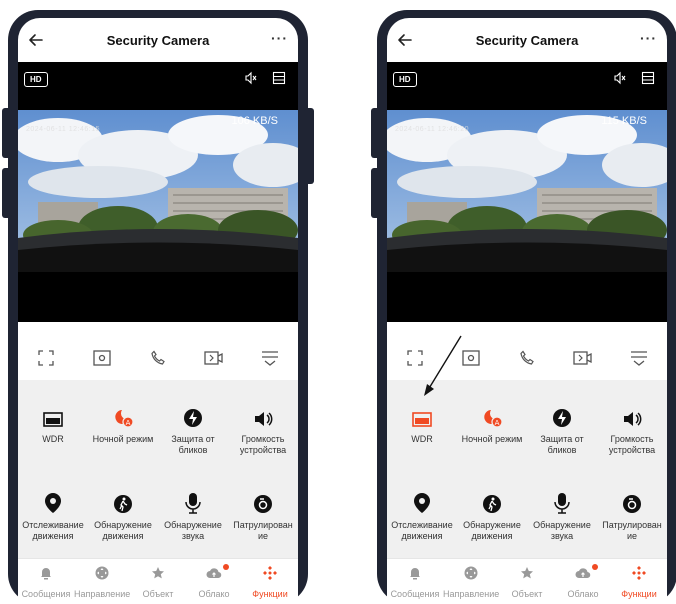  I want to click on camera-feed-image, so click(527, 191).